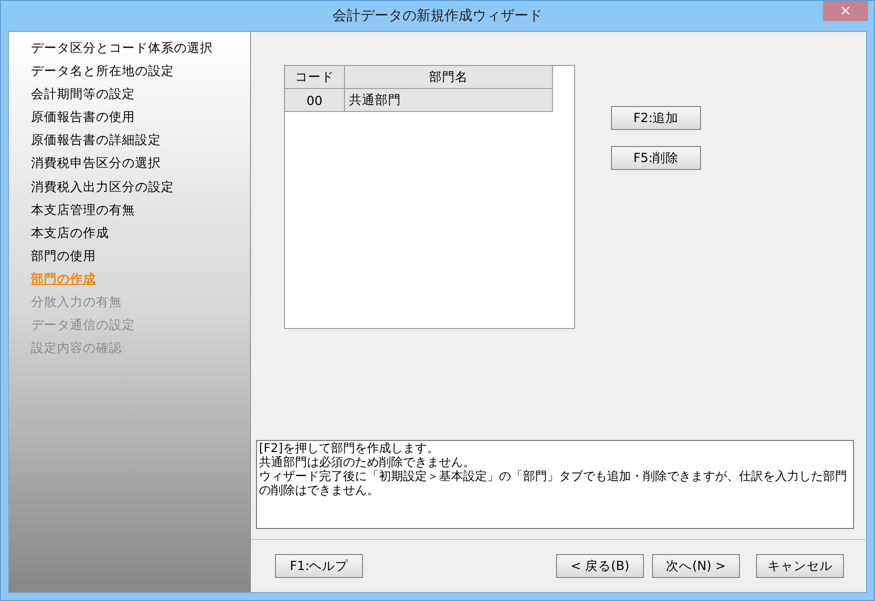 Image resolution: width=875 pixels, height=601 pixels. What do you see at coordinates (122, 48) in the screenshot?
I see `step-item: データ区分とコード体系の選択` at bounding box center [122, 48].